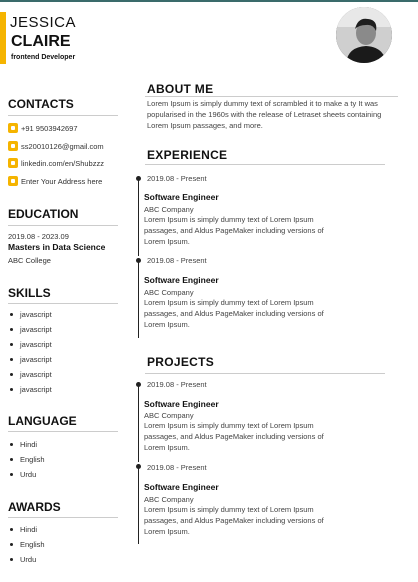 This screenshot has height=582, width=418. What do you see at coordinates (43, 214) in the screenshot?
I see `education-title: EDUCATION` at bounding box center [43, 214].